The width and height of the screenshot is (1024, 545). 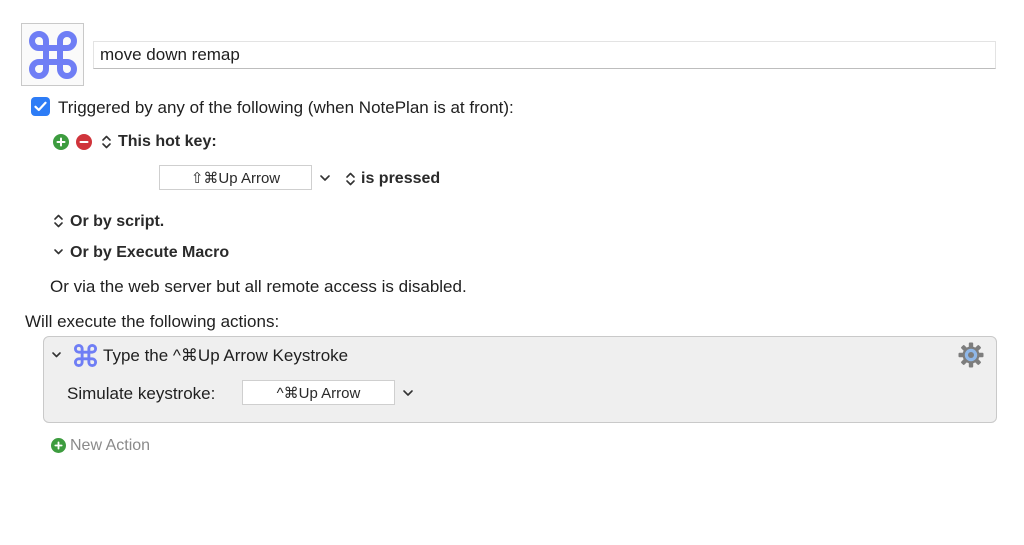 What do you see at coordinates (141, 393) in the screenshot?
I see `simulate-keystroke-label: Simulate keystroke:` at bounding box center [141, 393].